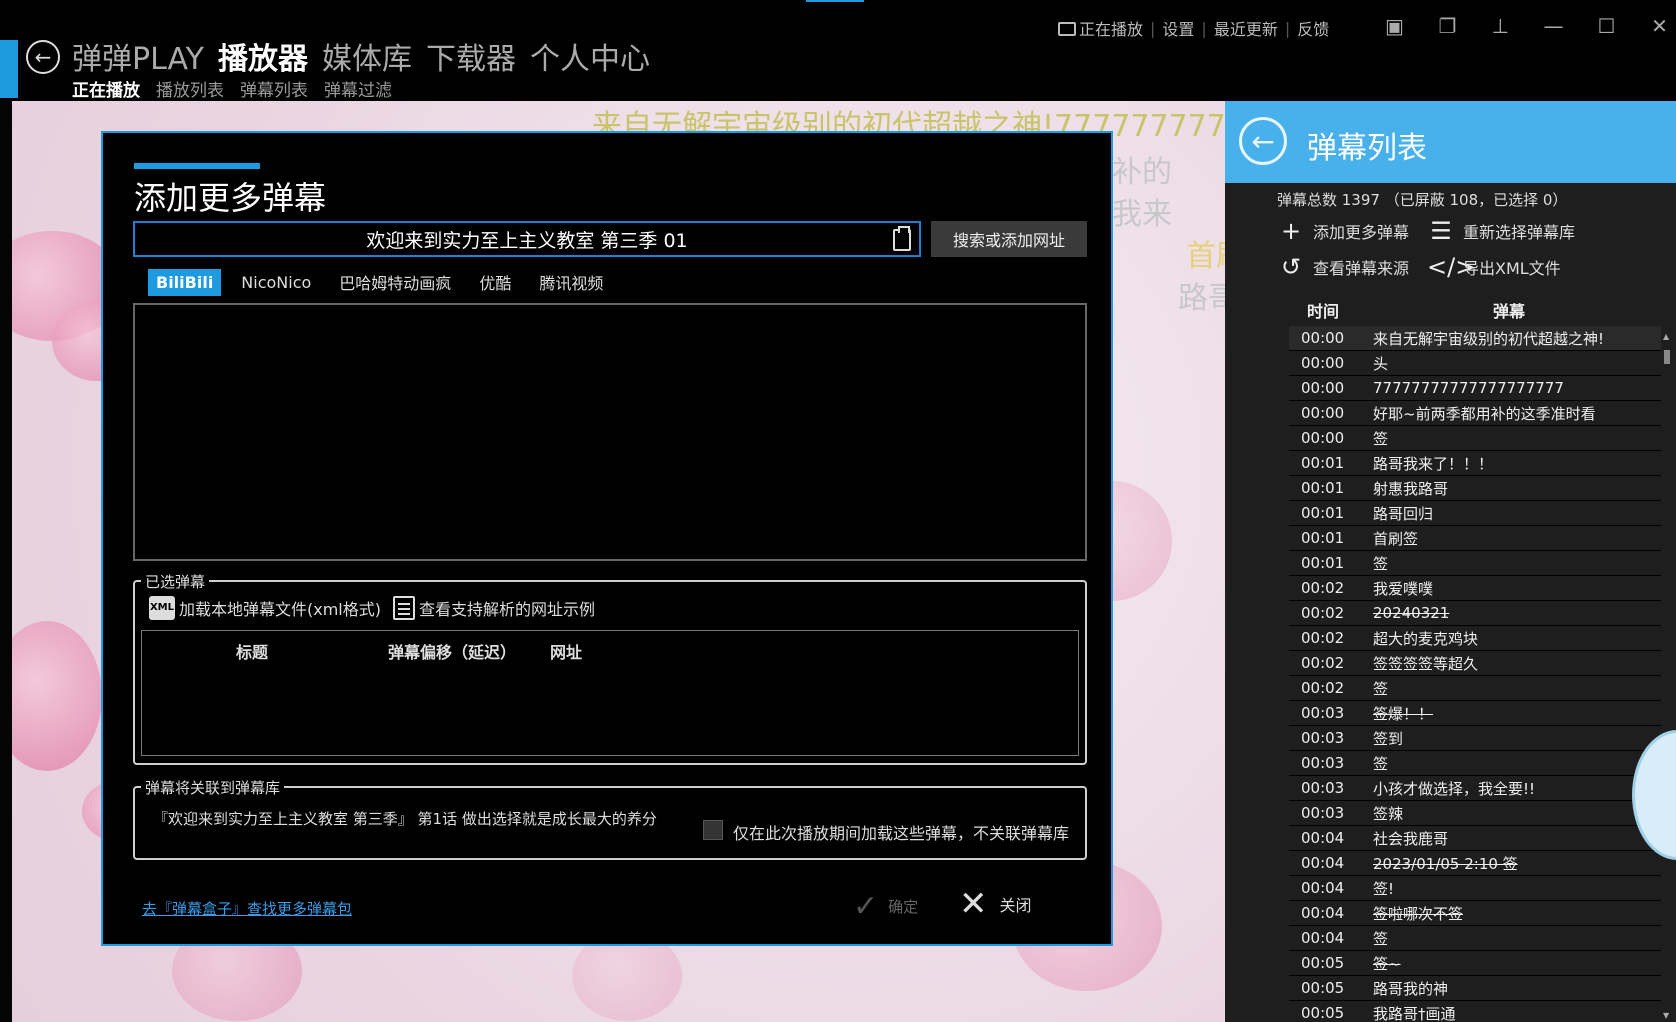 The width and height of the screenshot is (1676, 1022). Describe the element at coordinates (1246, 28) in the screenshot. I see `link-recent-updates: 最近更新` at that location.